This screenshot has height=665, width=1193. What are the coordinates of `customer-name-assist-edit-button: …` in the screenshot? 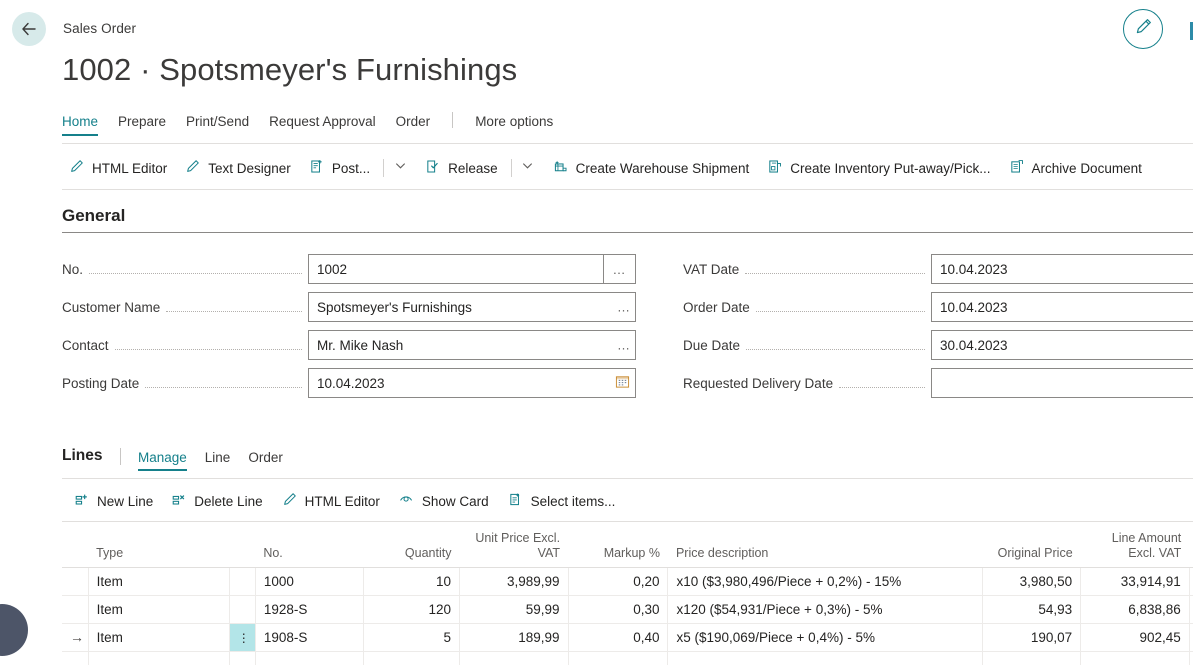 It's located at (624, 307).